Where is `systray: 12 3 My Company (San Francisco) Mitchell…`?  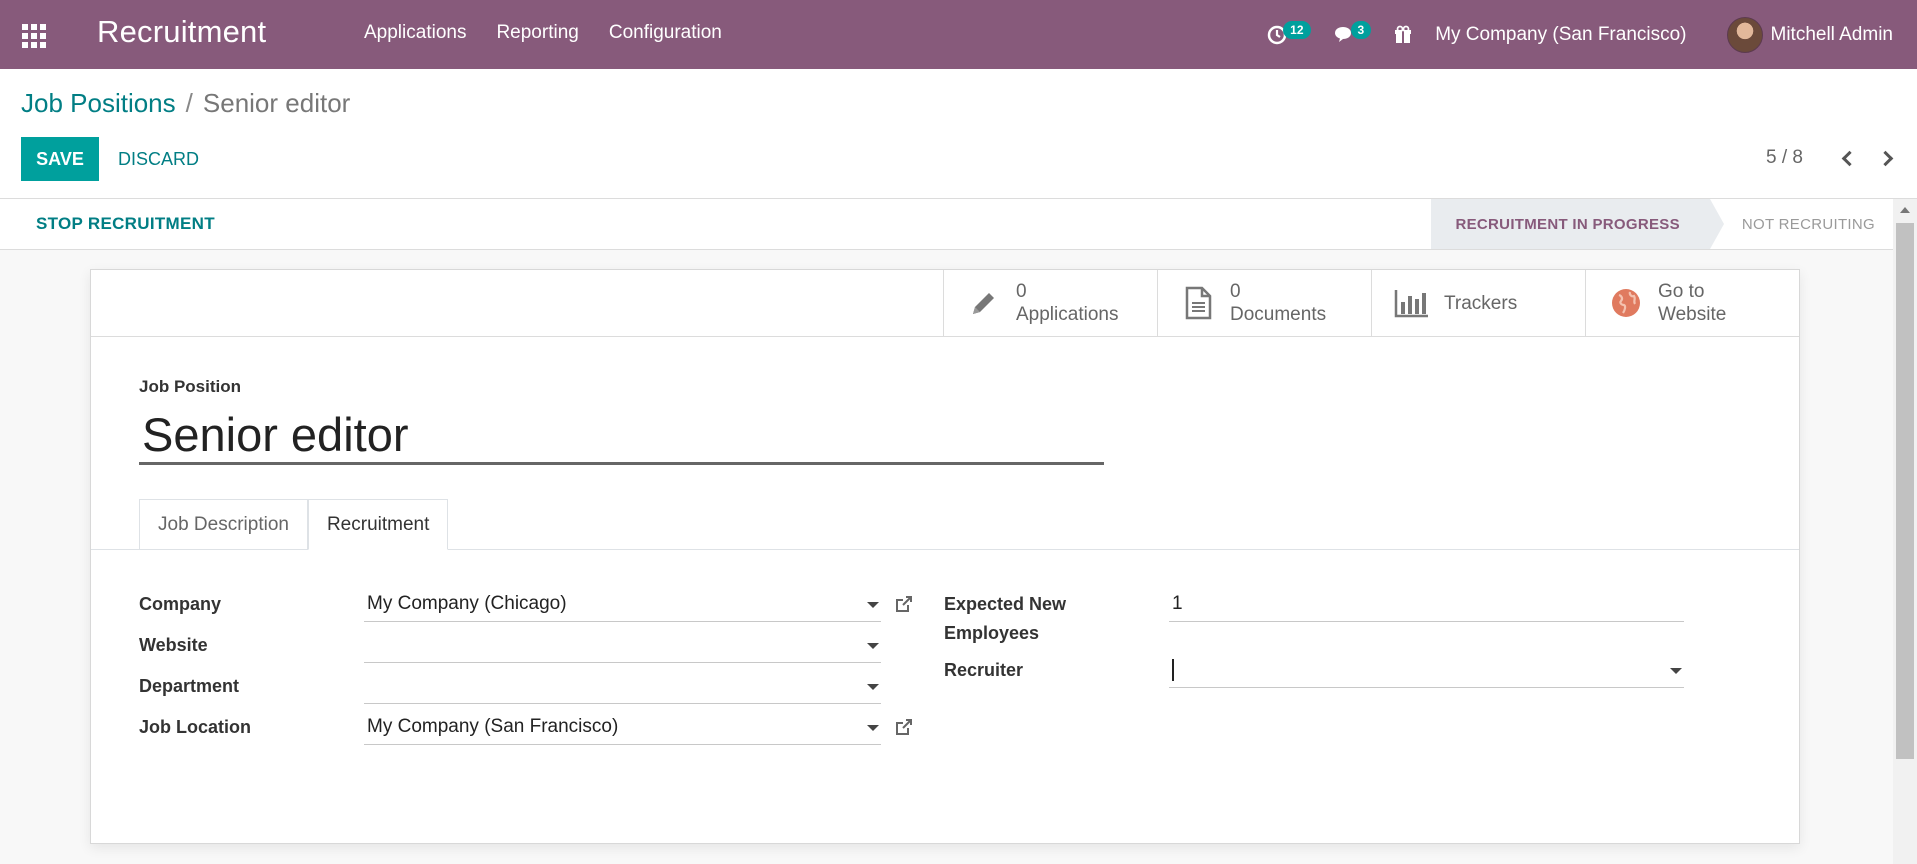
systray: 12 3 My Company (San Francisco) Mitchell… is located at coordinates (1592, 34).